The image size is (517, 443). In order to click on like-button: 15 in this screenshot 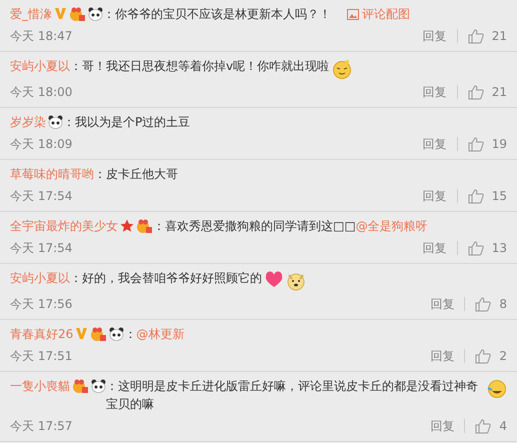, I will do `click(487, 196)`.